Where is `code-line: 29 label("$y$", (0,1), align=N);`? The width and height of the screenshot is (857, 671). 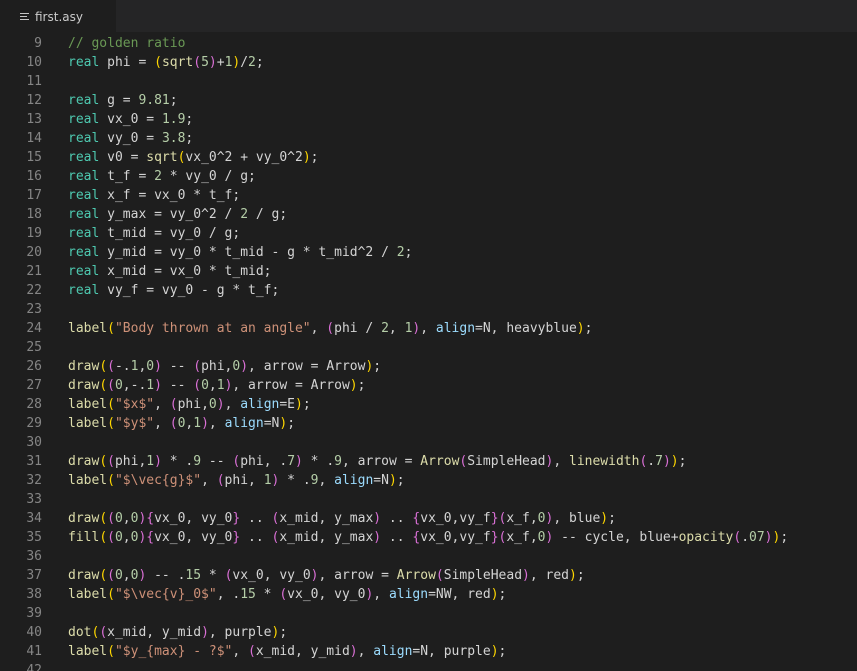
code-line: 29 label("$y$", (0,1), align=N); is located at coordinates (428, 423).